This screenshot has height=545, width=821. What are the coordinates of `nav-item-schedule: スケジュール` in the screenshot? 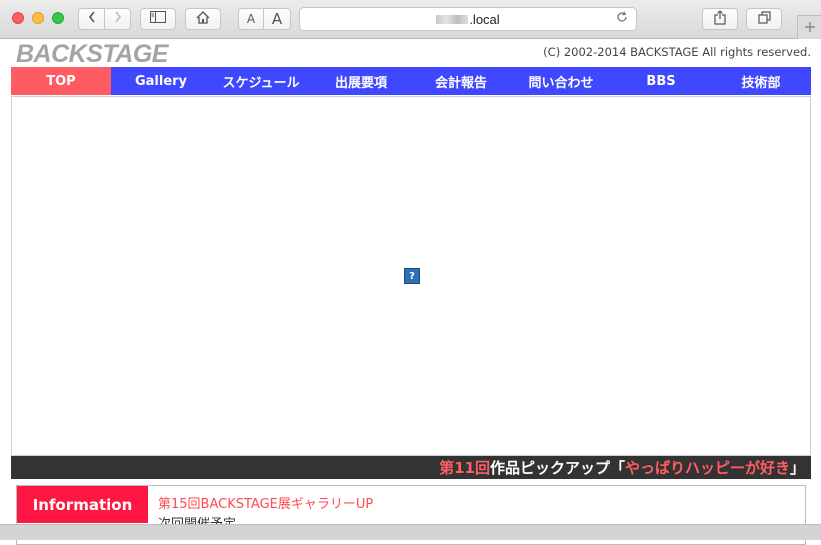 It's located at (261, 81).